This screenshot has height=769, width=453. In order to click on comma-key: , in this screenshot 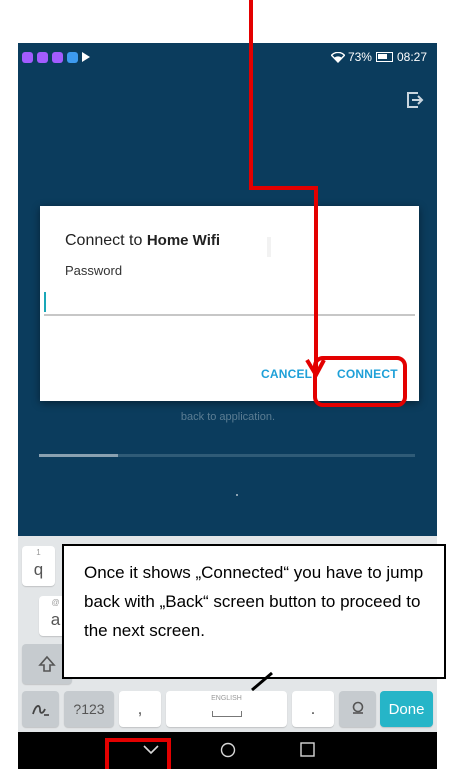, I will do `click(140, 709)`.